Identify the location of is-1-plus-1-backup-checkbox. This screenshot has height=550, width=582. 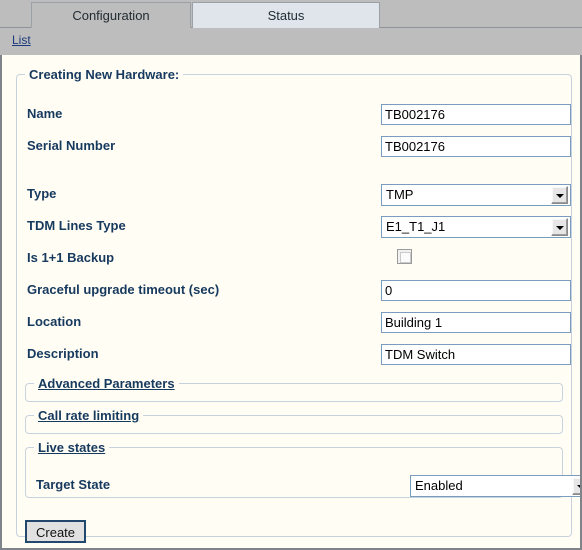
(404, 256).